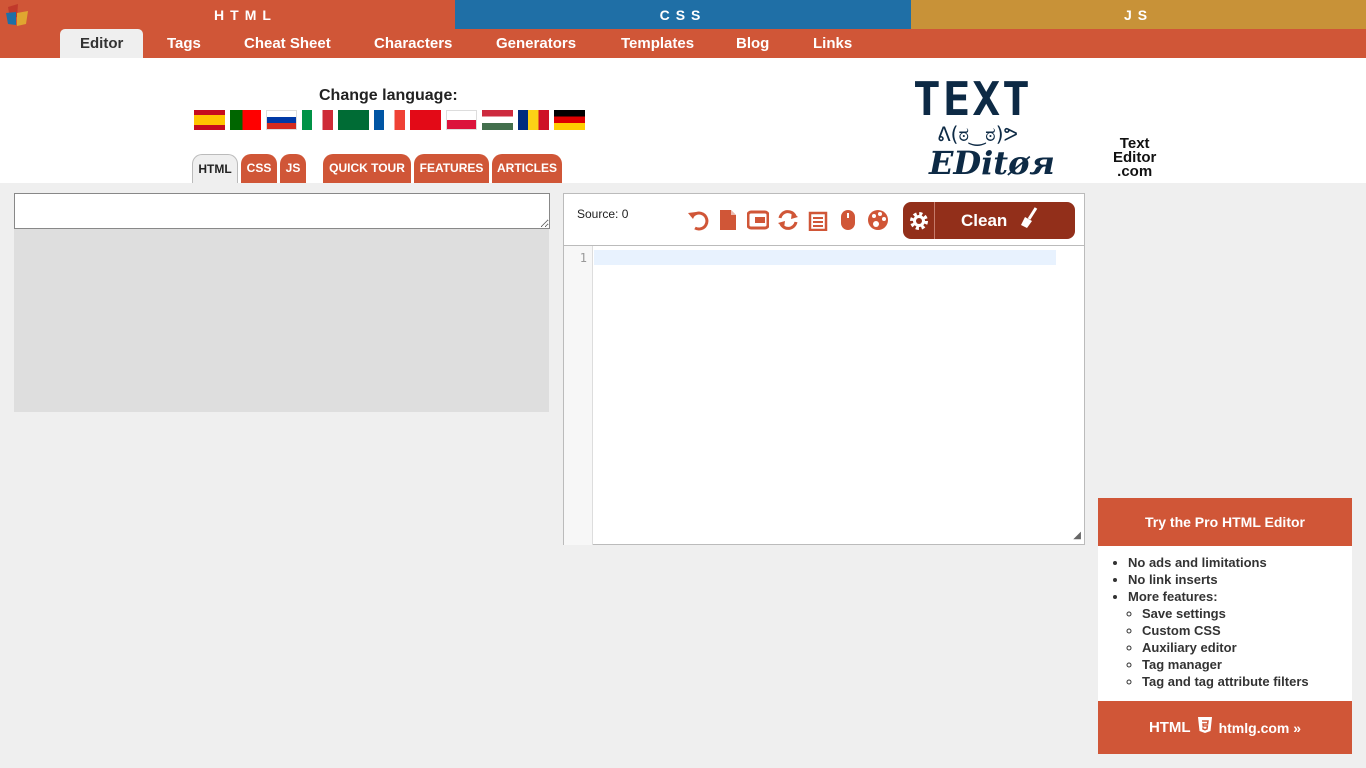  Describe the element at coordinates (752, 43) in the screenshot. I see `nav-blog: Blog` at that location.